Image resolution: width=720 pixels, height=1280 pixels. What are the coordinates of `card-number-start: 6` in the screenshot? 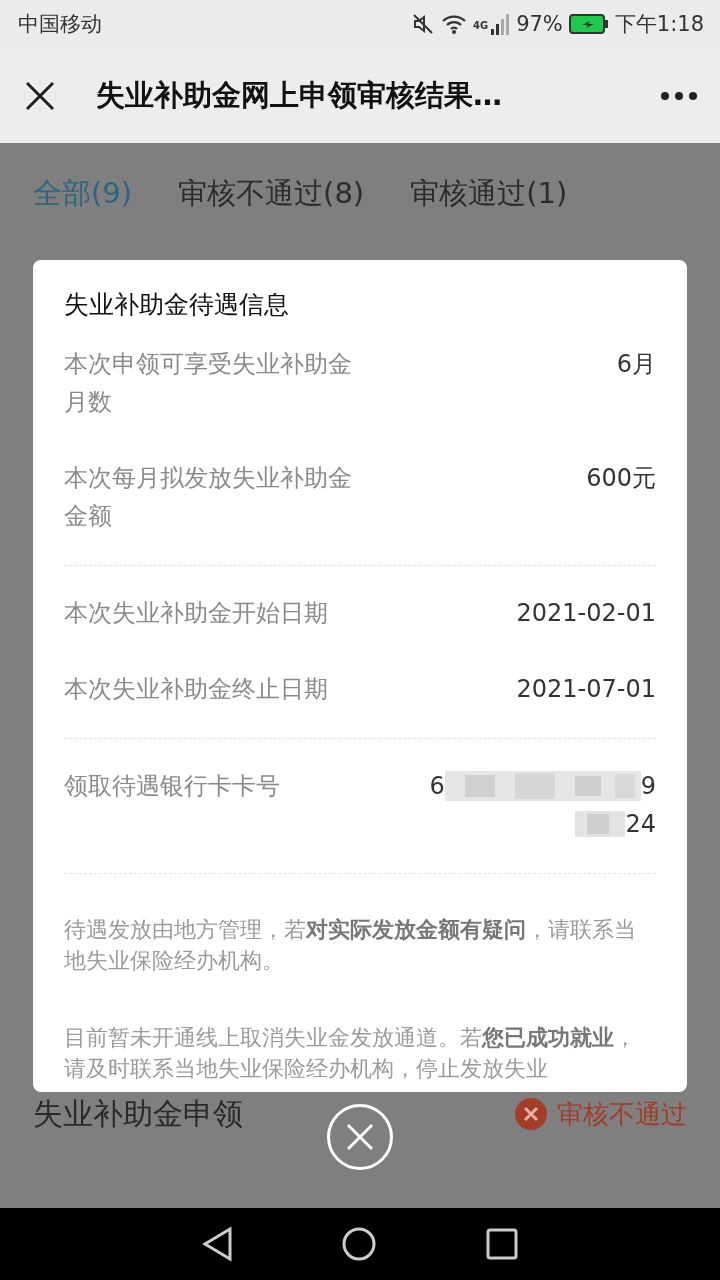 It's located at (437, 786).